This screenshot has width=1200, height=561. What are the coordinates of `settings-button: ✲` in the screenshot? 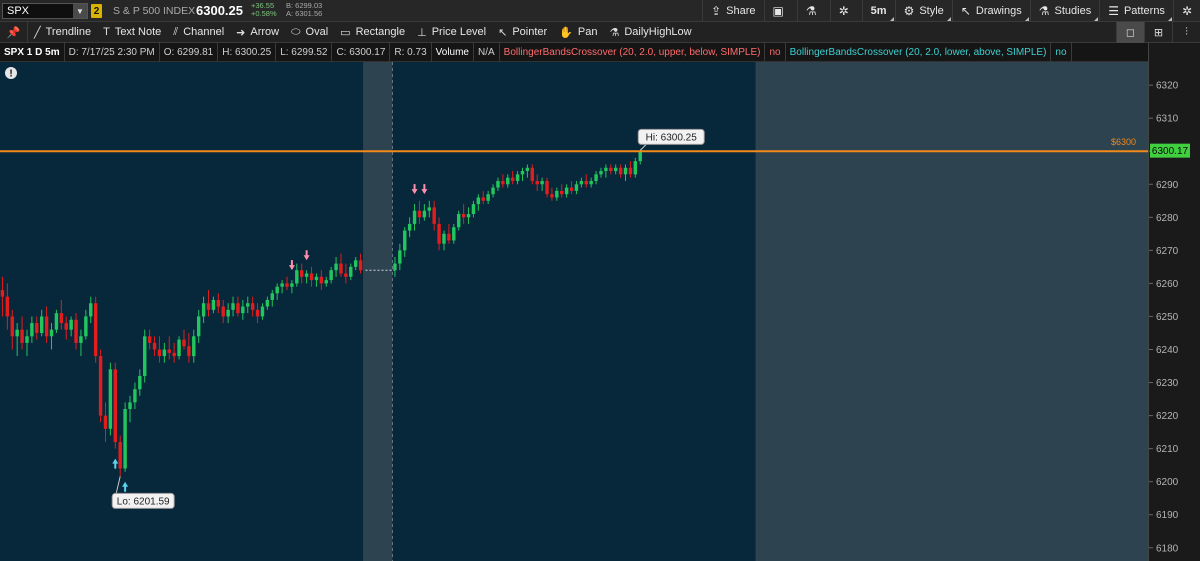 It's located at (845, 11).